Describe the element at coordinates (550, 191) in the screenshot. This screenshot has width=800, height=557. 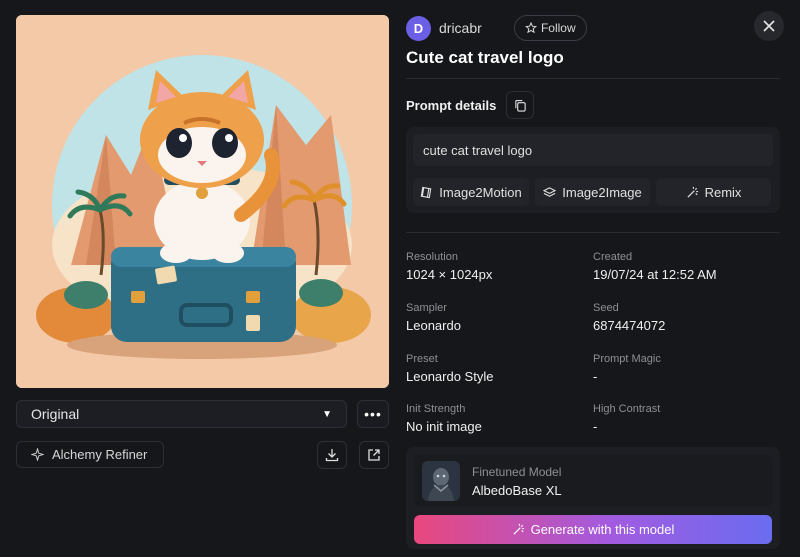
I see `layers-icon` at that location.